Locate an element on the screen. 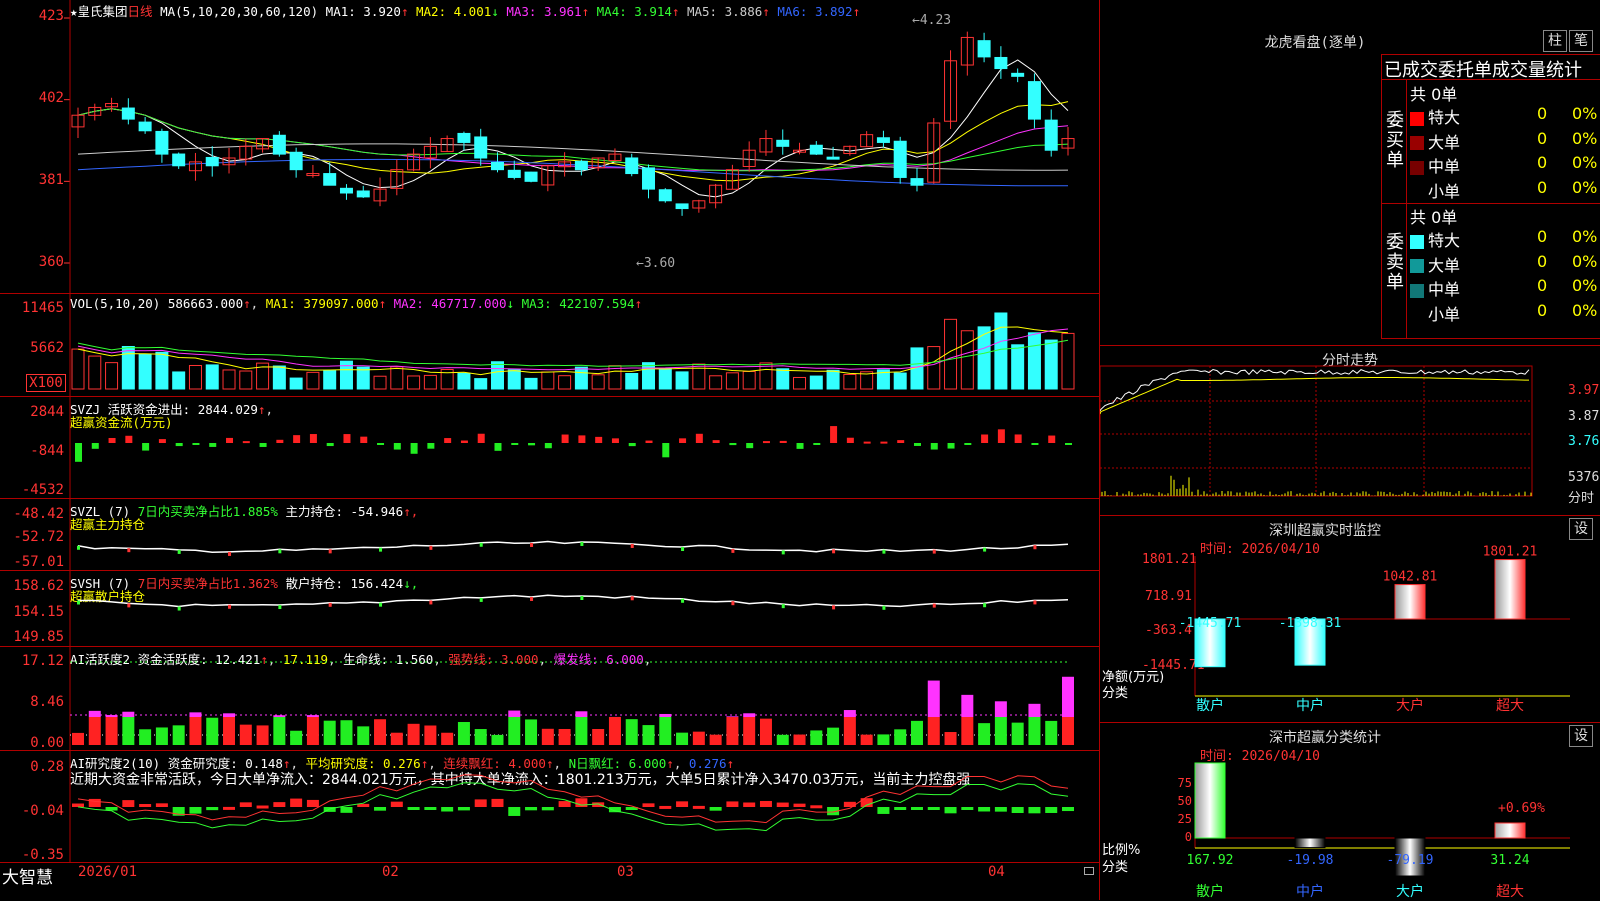 The height and width of the screenshot is (901, 1600). category-bar is located at coordinates (1410, 602).